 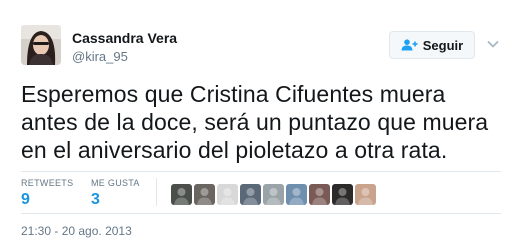 I want to click on author-handle: @kira_95, so click(x=100, y=56).